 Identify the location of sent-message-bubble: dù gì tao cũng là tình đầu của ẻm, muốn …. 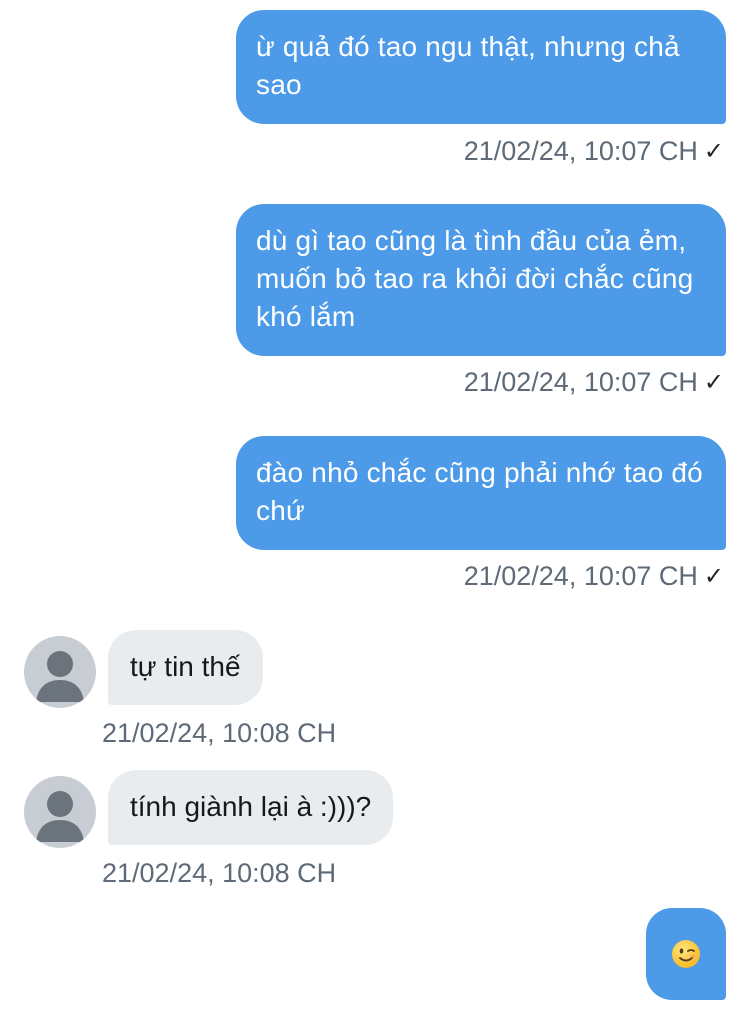
(481, 280).